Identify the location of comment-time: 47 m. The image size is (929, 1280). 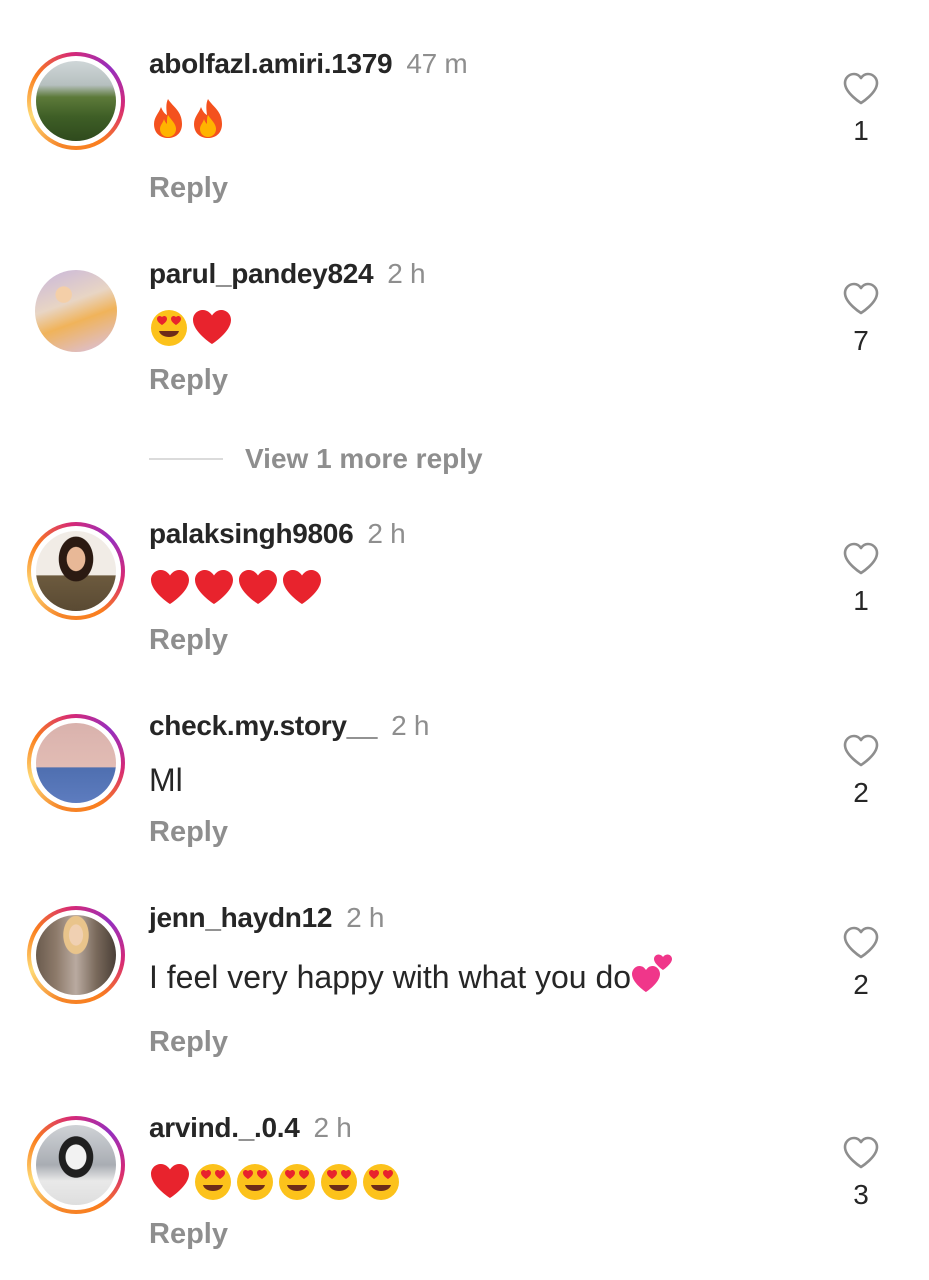
(437, 63).